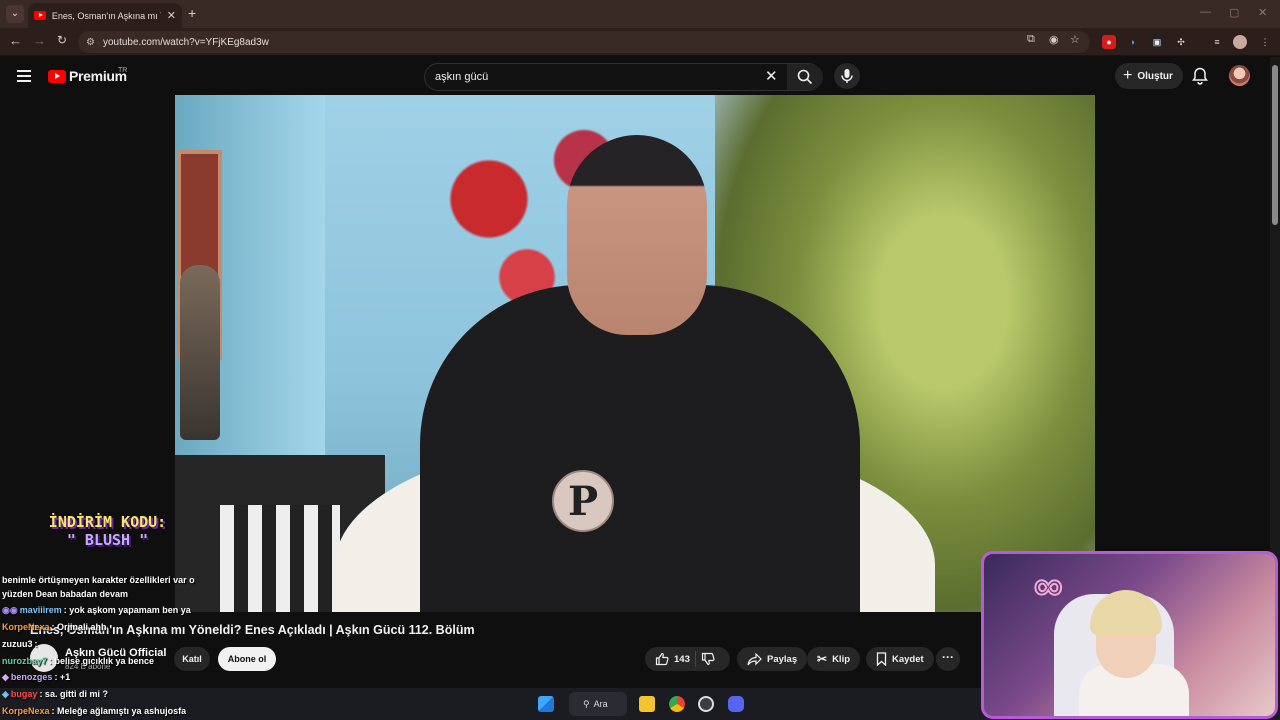 The image size is (1280, 720). Describe the element at coordinates (192, 659) in the screenshot. I see `join-button: Katıl` at that location.